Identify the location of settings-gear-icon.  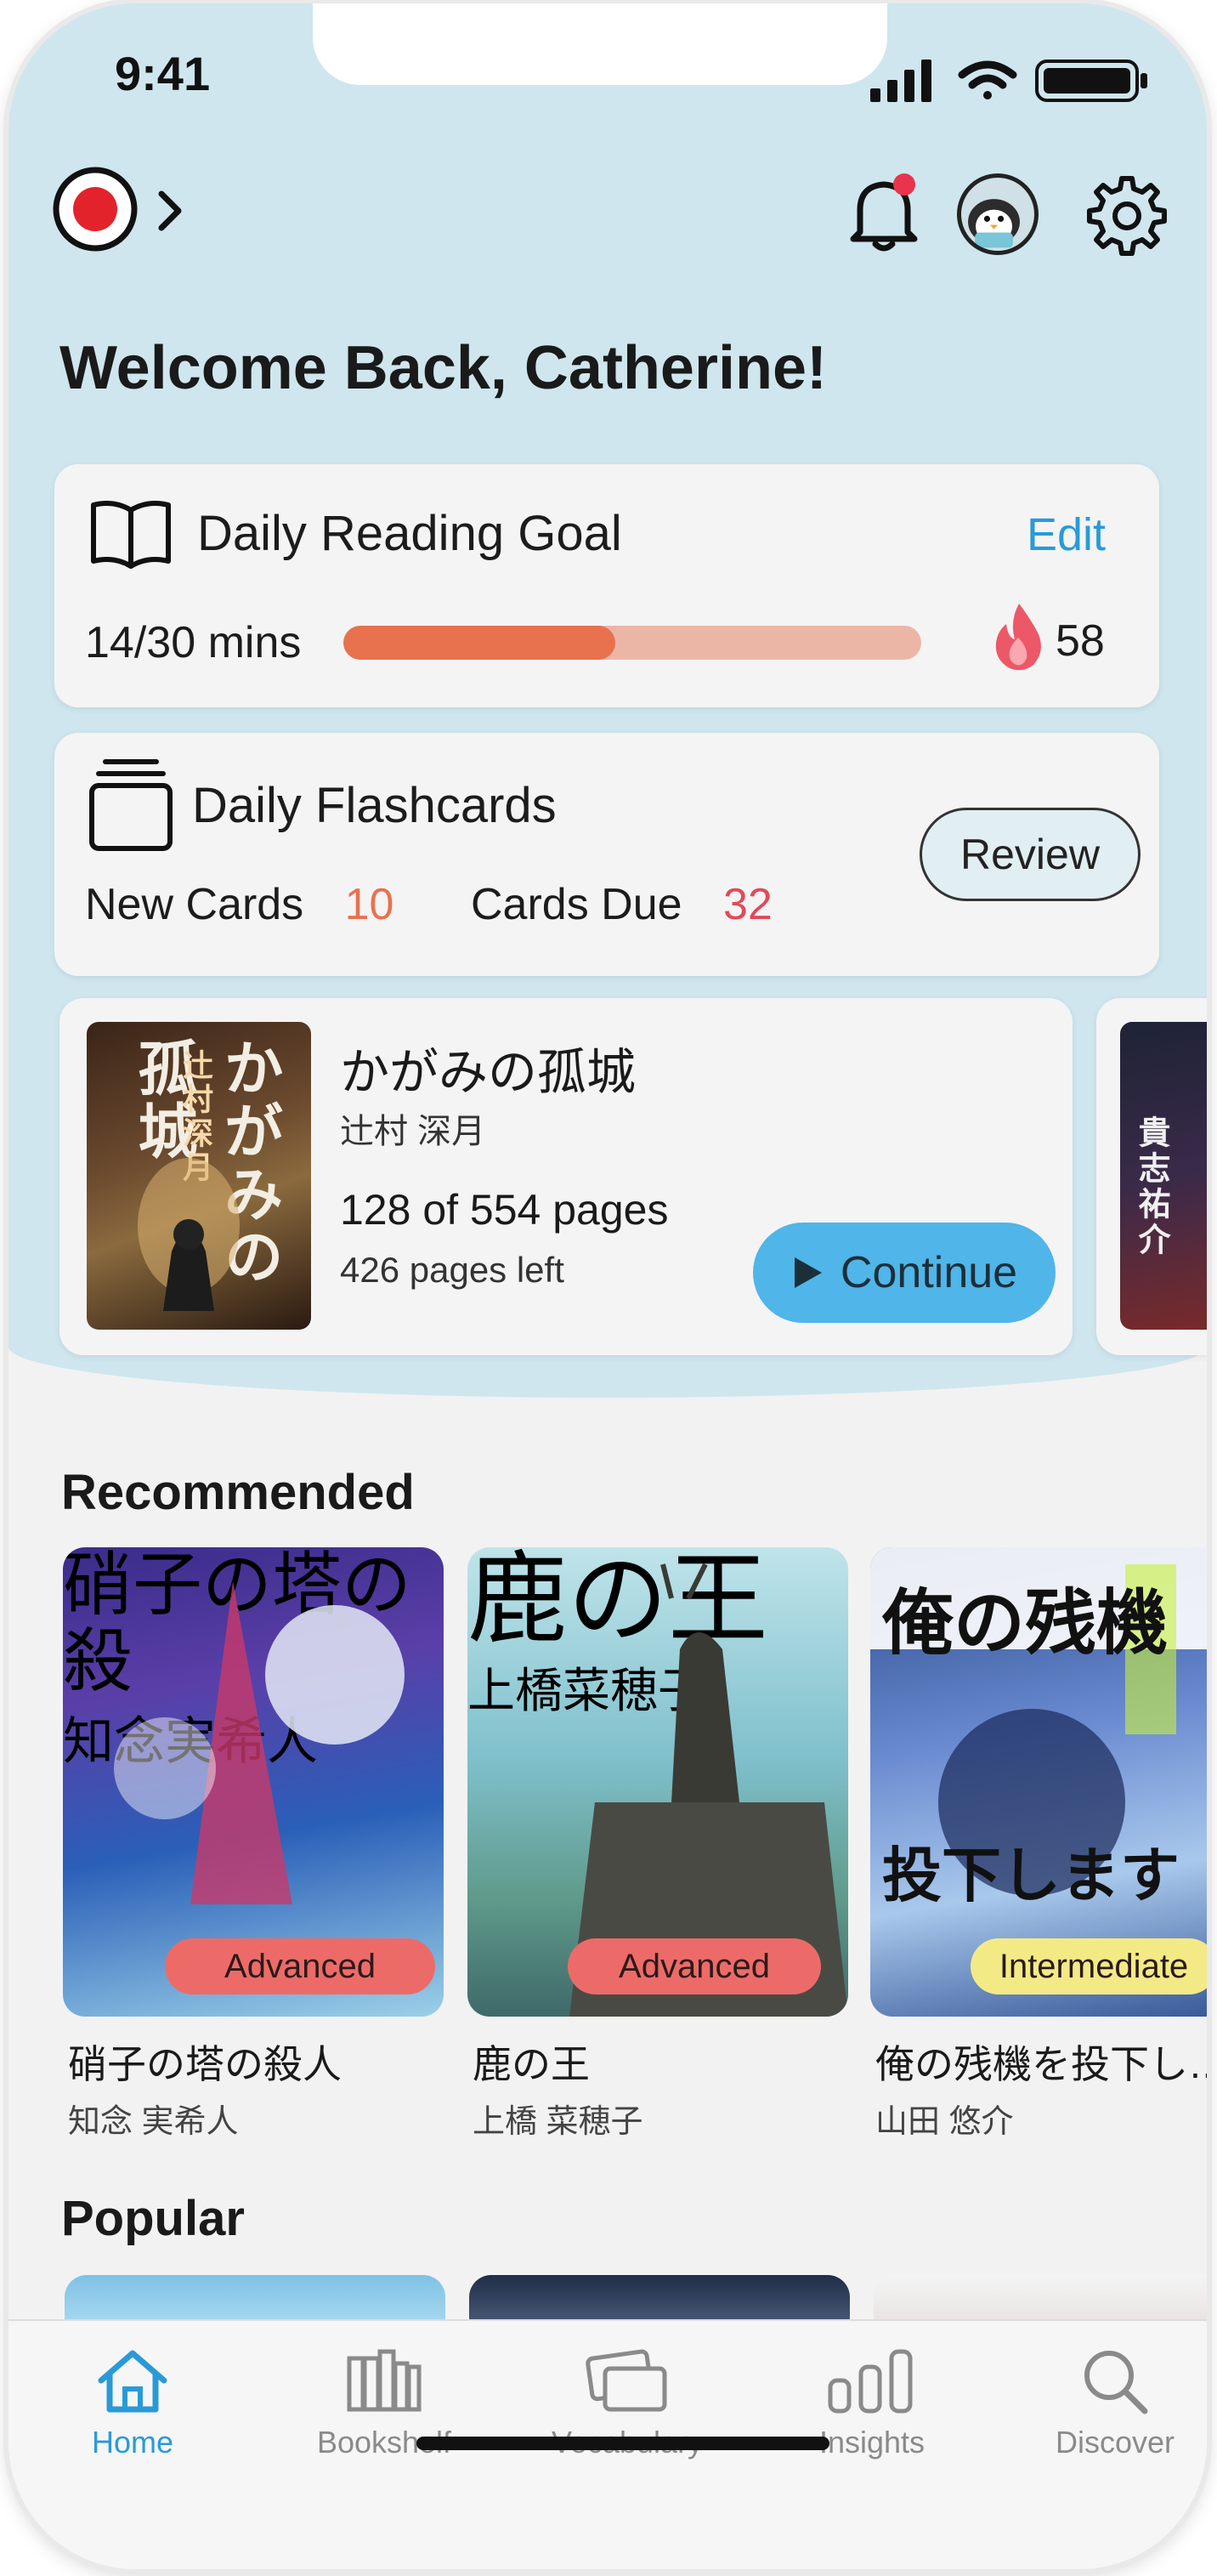
(1126, 215).